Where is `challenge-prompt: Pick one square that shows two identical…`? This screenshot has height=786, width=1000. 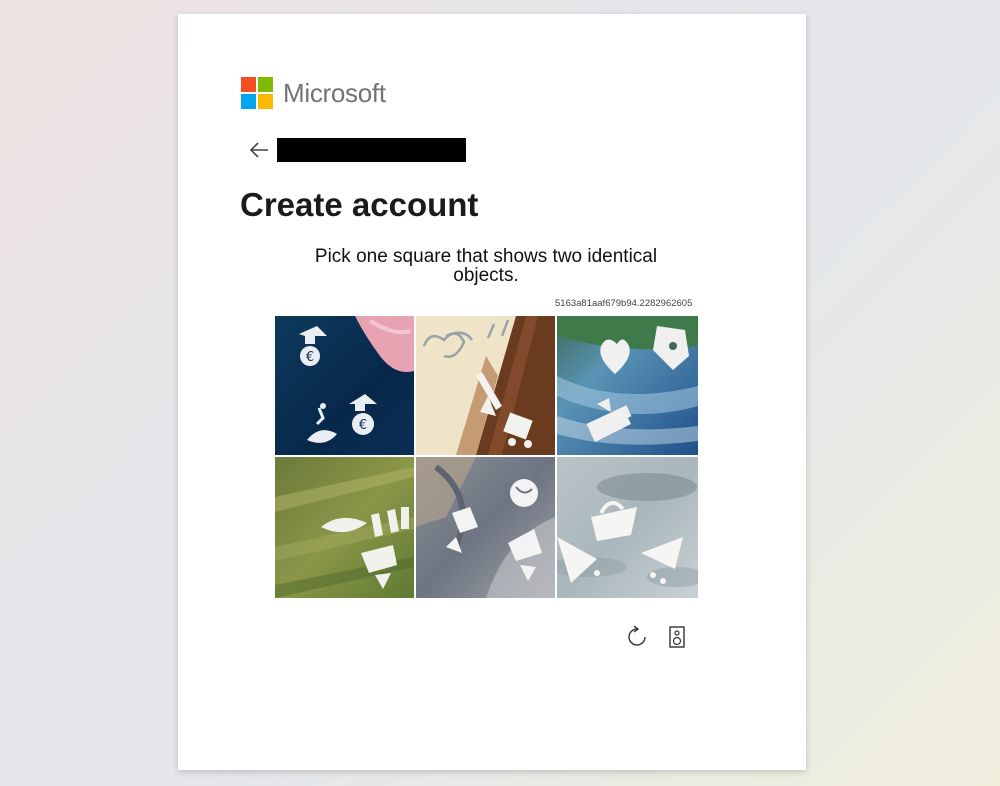 challenge-prompt: Pick one square that shows two identical… is located at coordinates (486, 266).